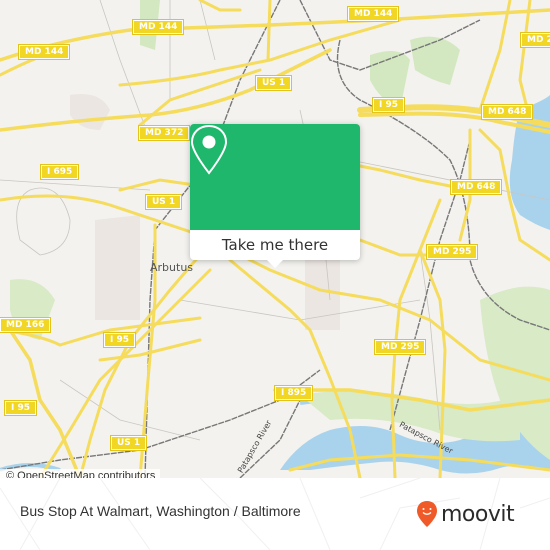 This screenshot has height=550, width=550. I want to click on popup-header, so click(275, 177).